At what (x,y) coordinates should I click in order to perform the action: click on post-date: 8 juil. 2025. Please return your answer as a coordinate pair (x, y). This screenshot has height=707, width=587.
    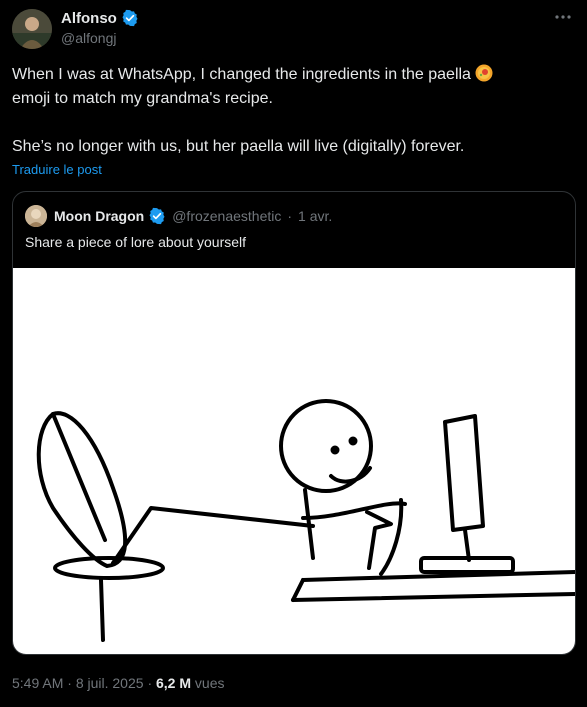
    Looking at the image, I should click on (110, 683).